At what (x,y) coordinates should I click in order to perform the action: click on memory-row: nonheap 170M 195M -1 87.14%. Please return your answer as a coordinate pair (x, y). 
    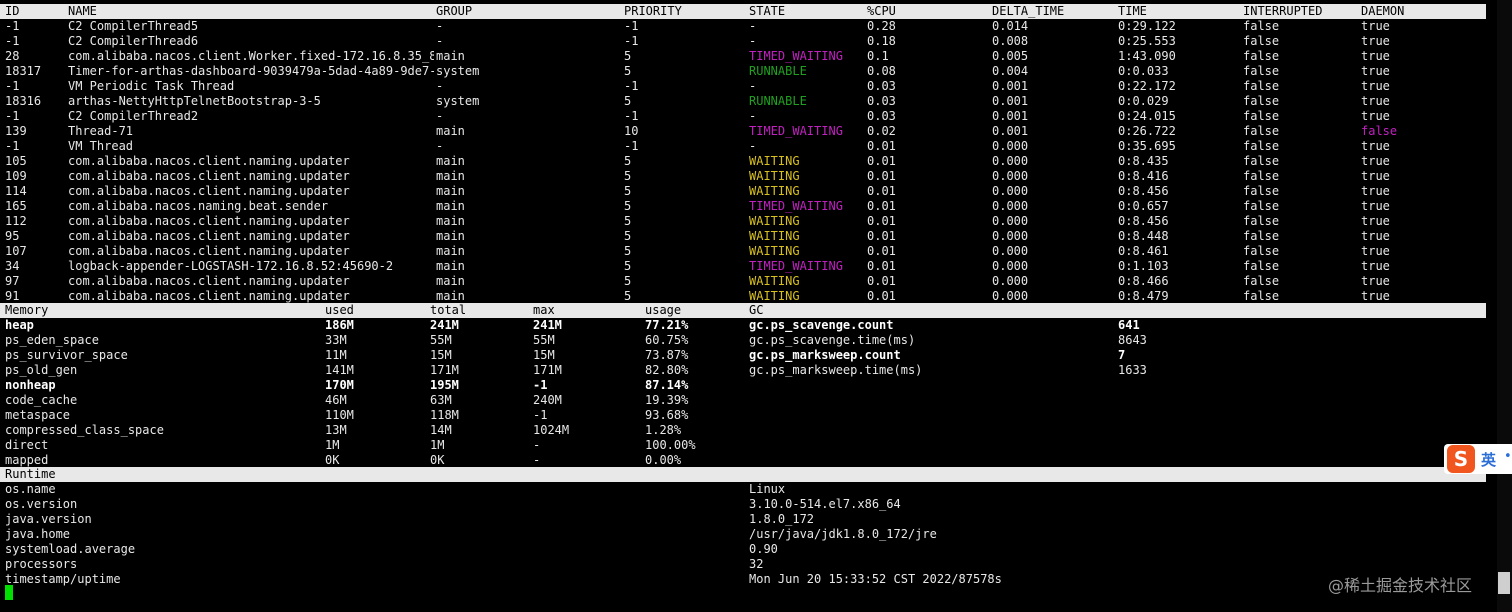
    Looking at the image, I should click on (743, 385).